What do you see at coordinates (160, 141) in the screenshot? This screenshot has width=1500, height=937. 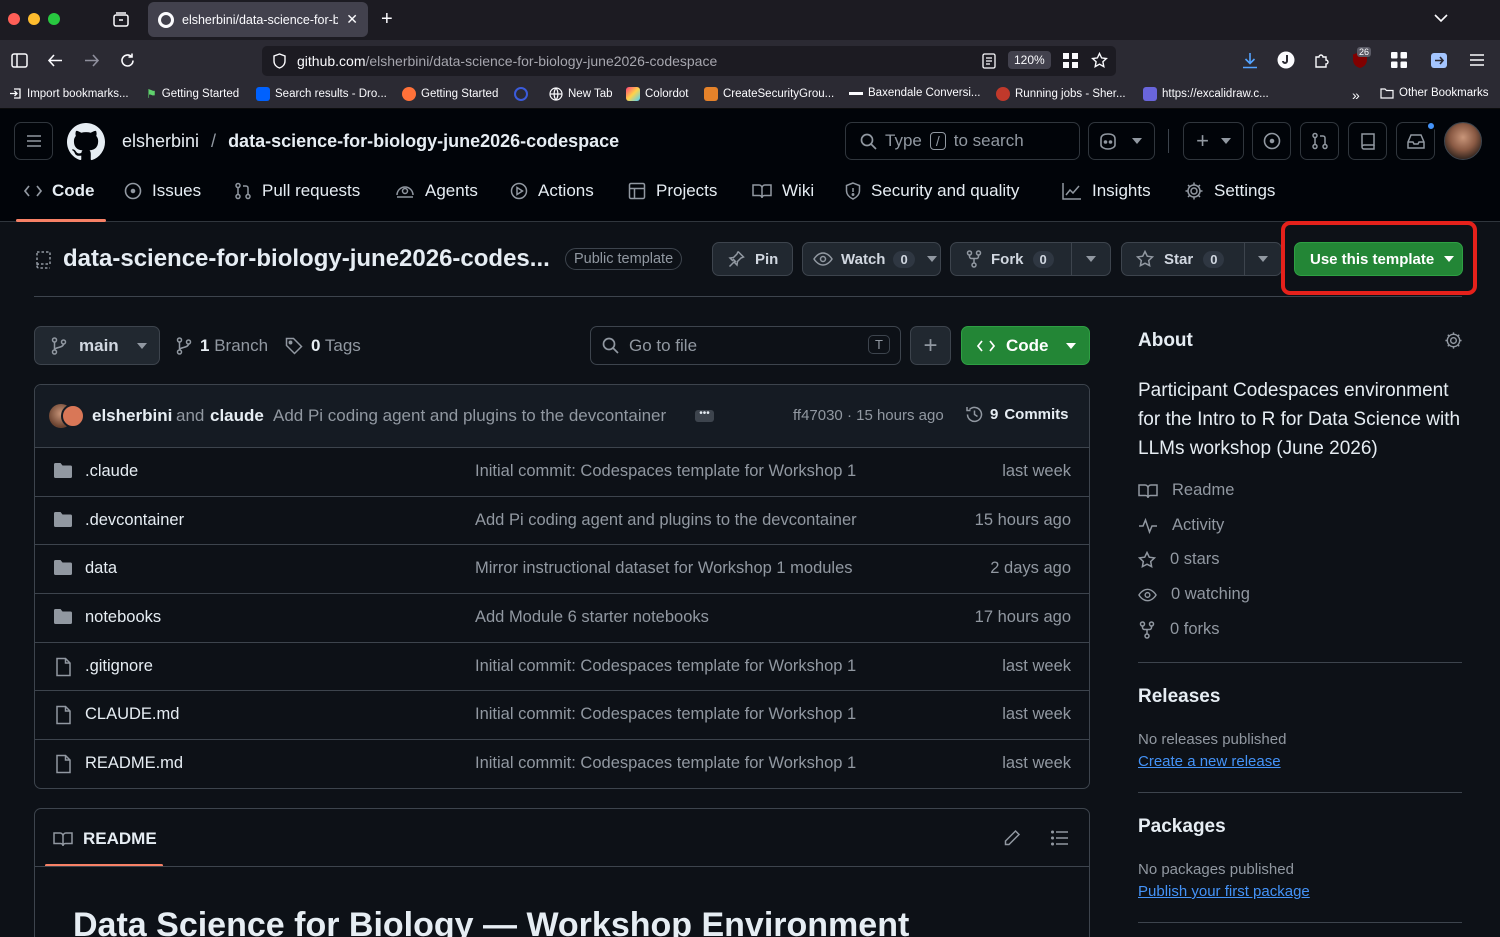 I see `breadcrumb-owner: elsherbini` at bounding box center [160, 141].